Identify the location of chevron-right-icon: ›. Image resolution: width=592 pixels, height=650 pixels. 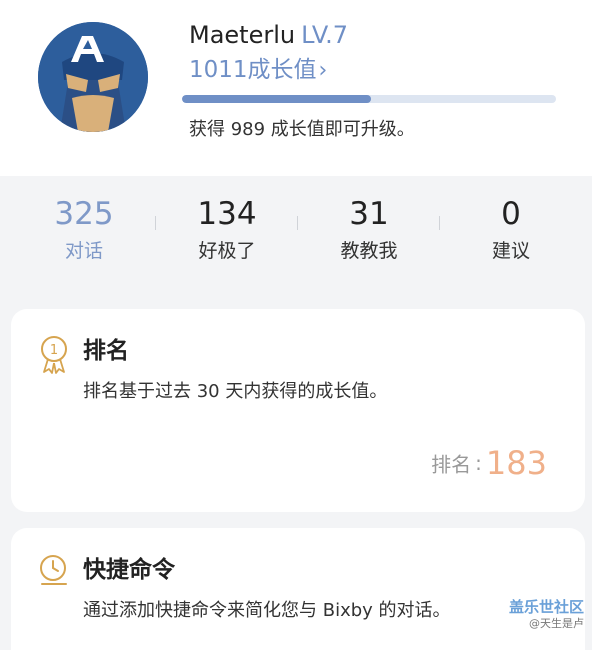
(323, 70).